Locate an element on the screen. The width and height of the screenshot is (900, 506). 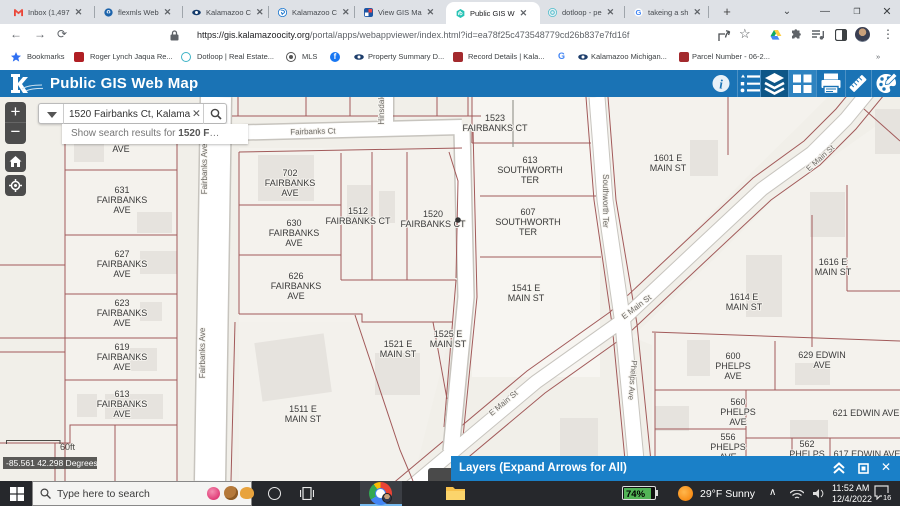
svg-text: Hinsdale is located at coordinates (381, 111).